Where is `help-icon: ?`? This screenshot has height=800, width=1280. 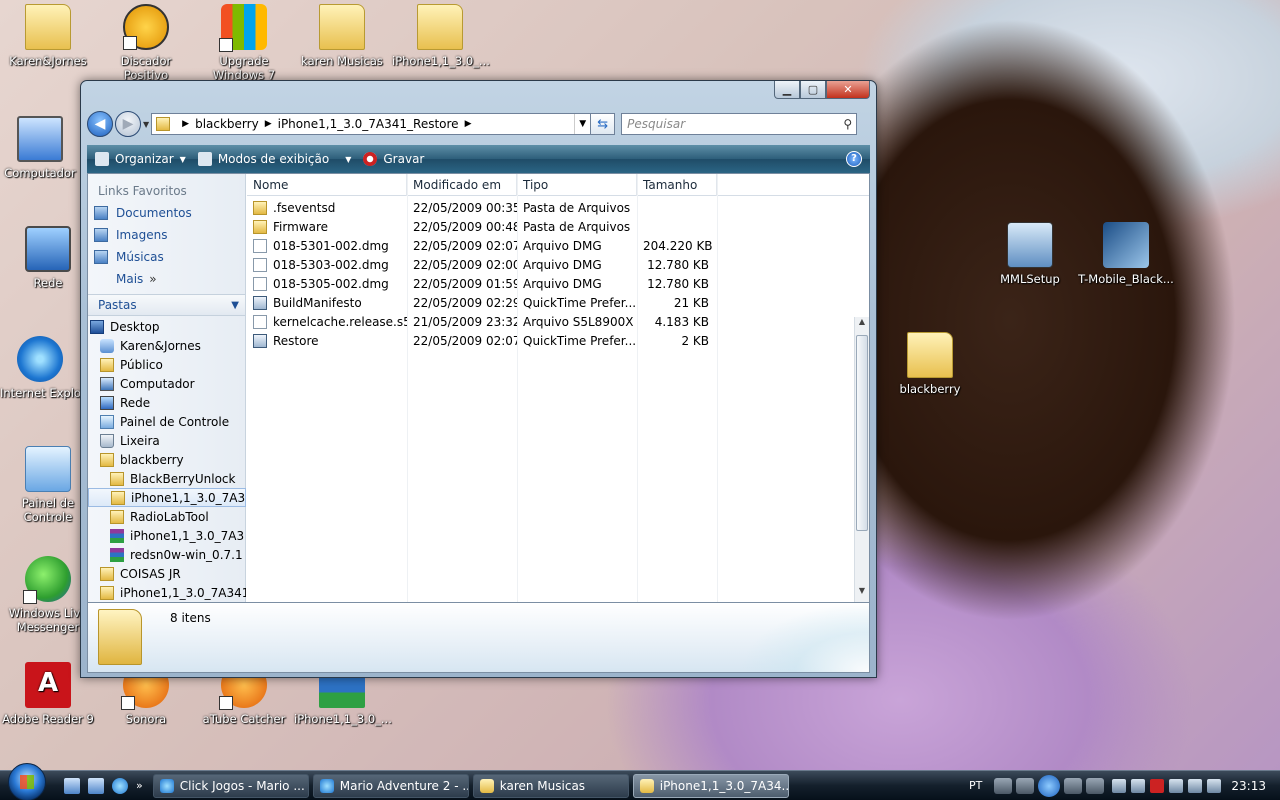 help-icon: ? is located at coordinates (854, 159).